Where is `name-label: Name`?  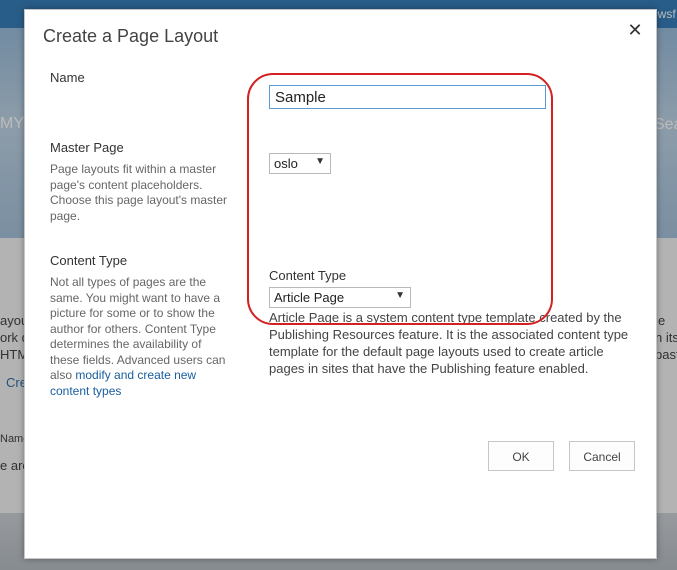 name-label: Name is located at coordinates (67, 77).